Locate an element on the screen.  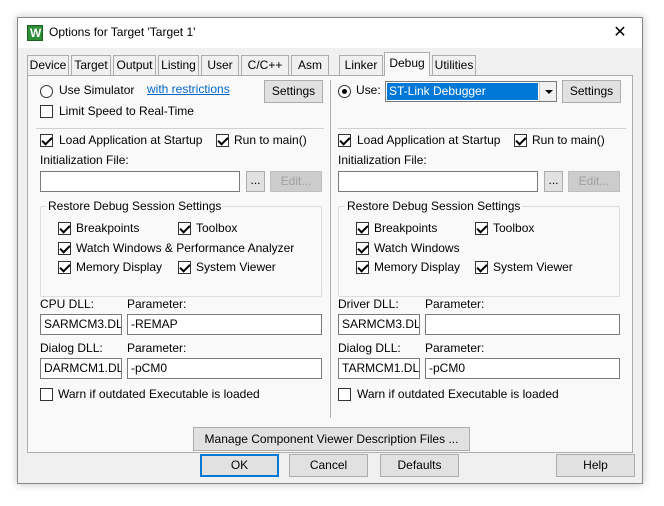
tab-asm: Asm is located at coordinates (310, 65).